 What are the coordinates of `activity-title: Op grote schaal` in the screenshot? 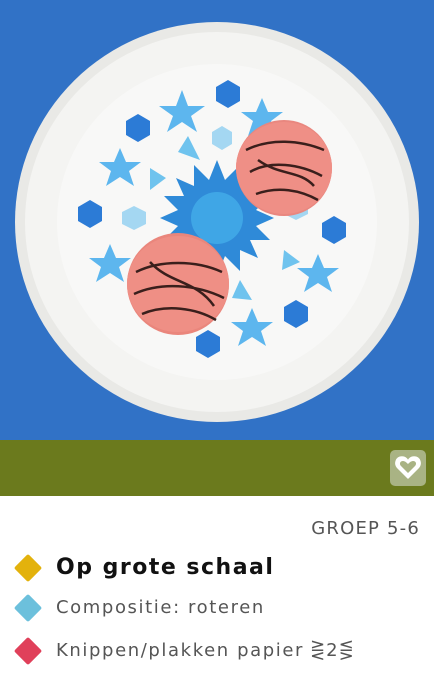 It's located at (165, 567).